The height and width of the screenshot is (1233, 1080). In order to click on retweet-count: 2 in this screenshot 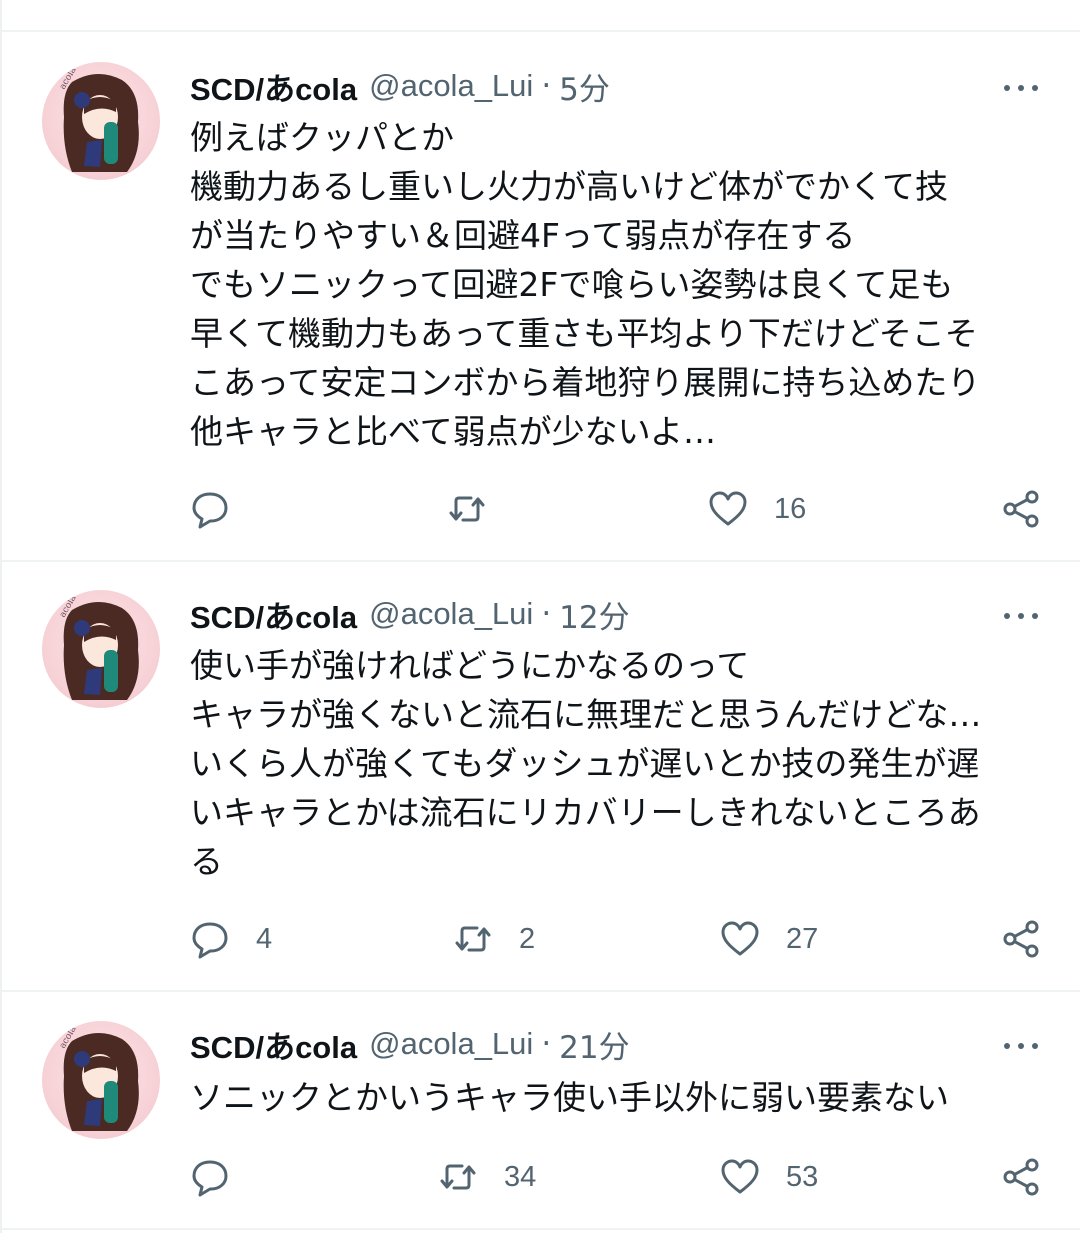, I will do `click(527, 938)`.